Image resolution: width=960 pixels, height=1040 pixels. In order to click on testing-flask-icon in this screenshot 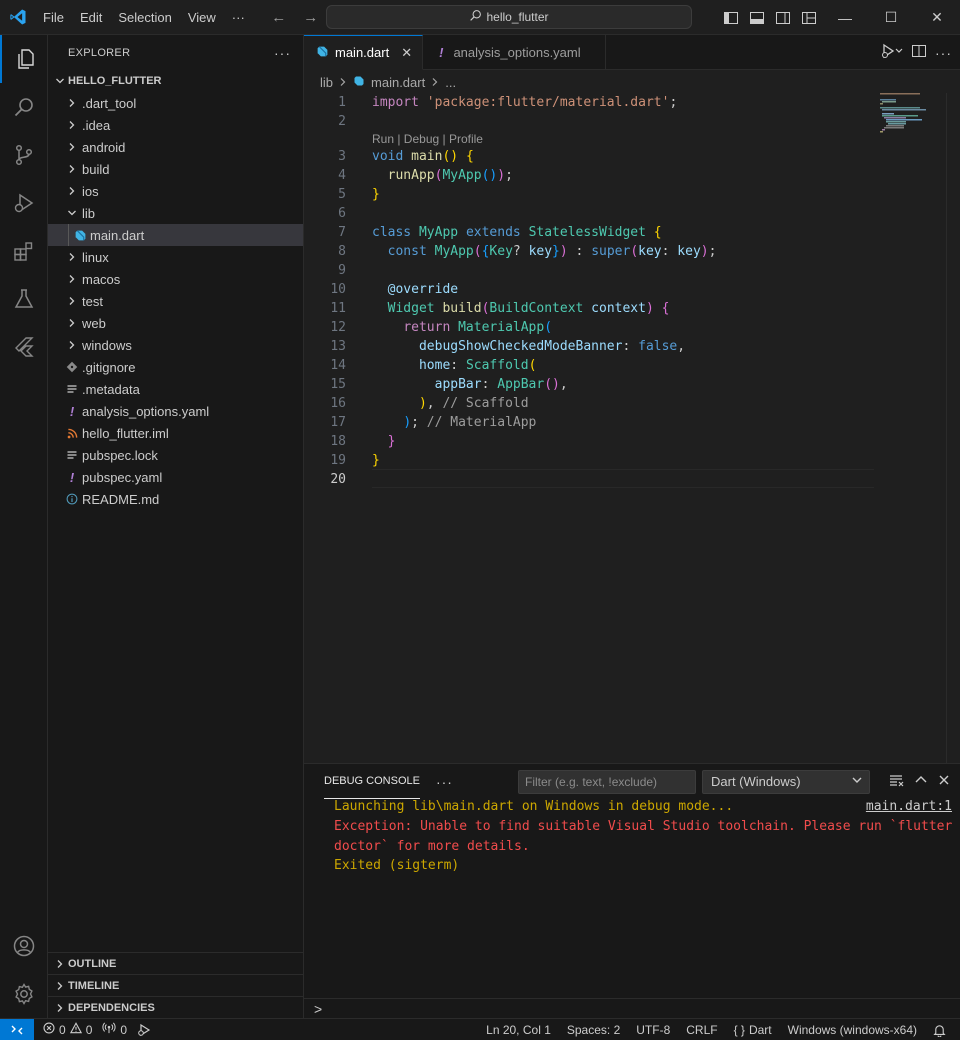, I will do `click(24, 299)`.